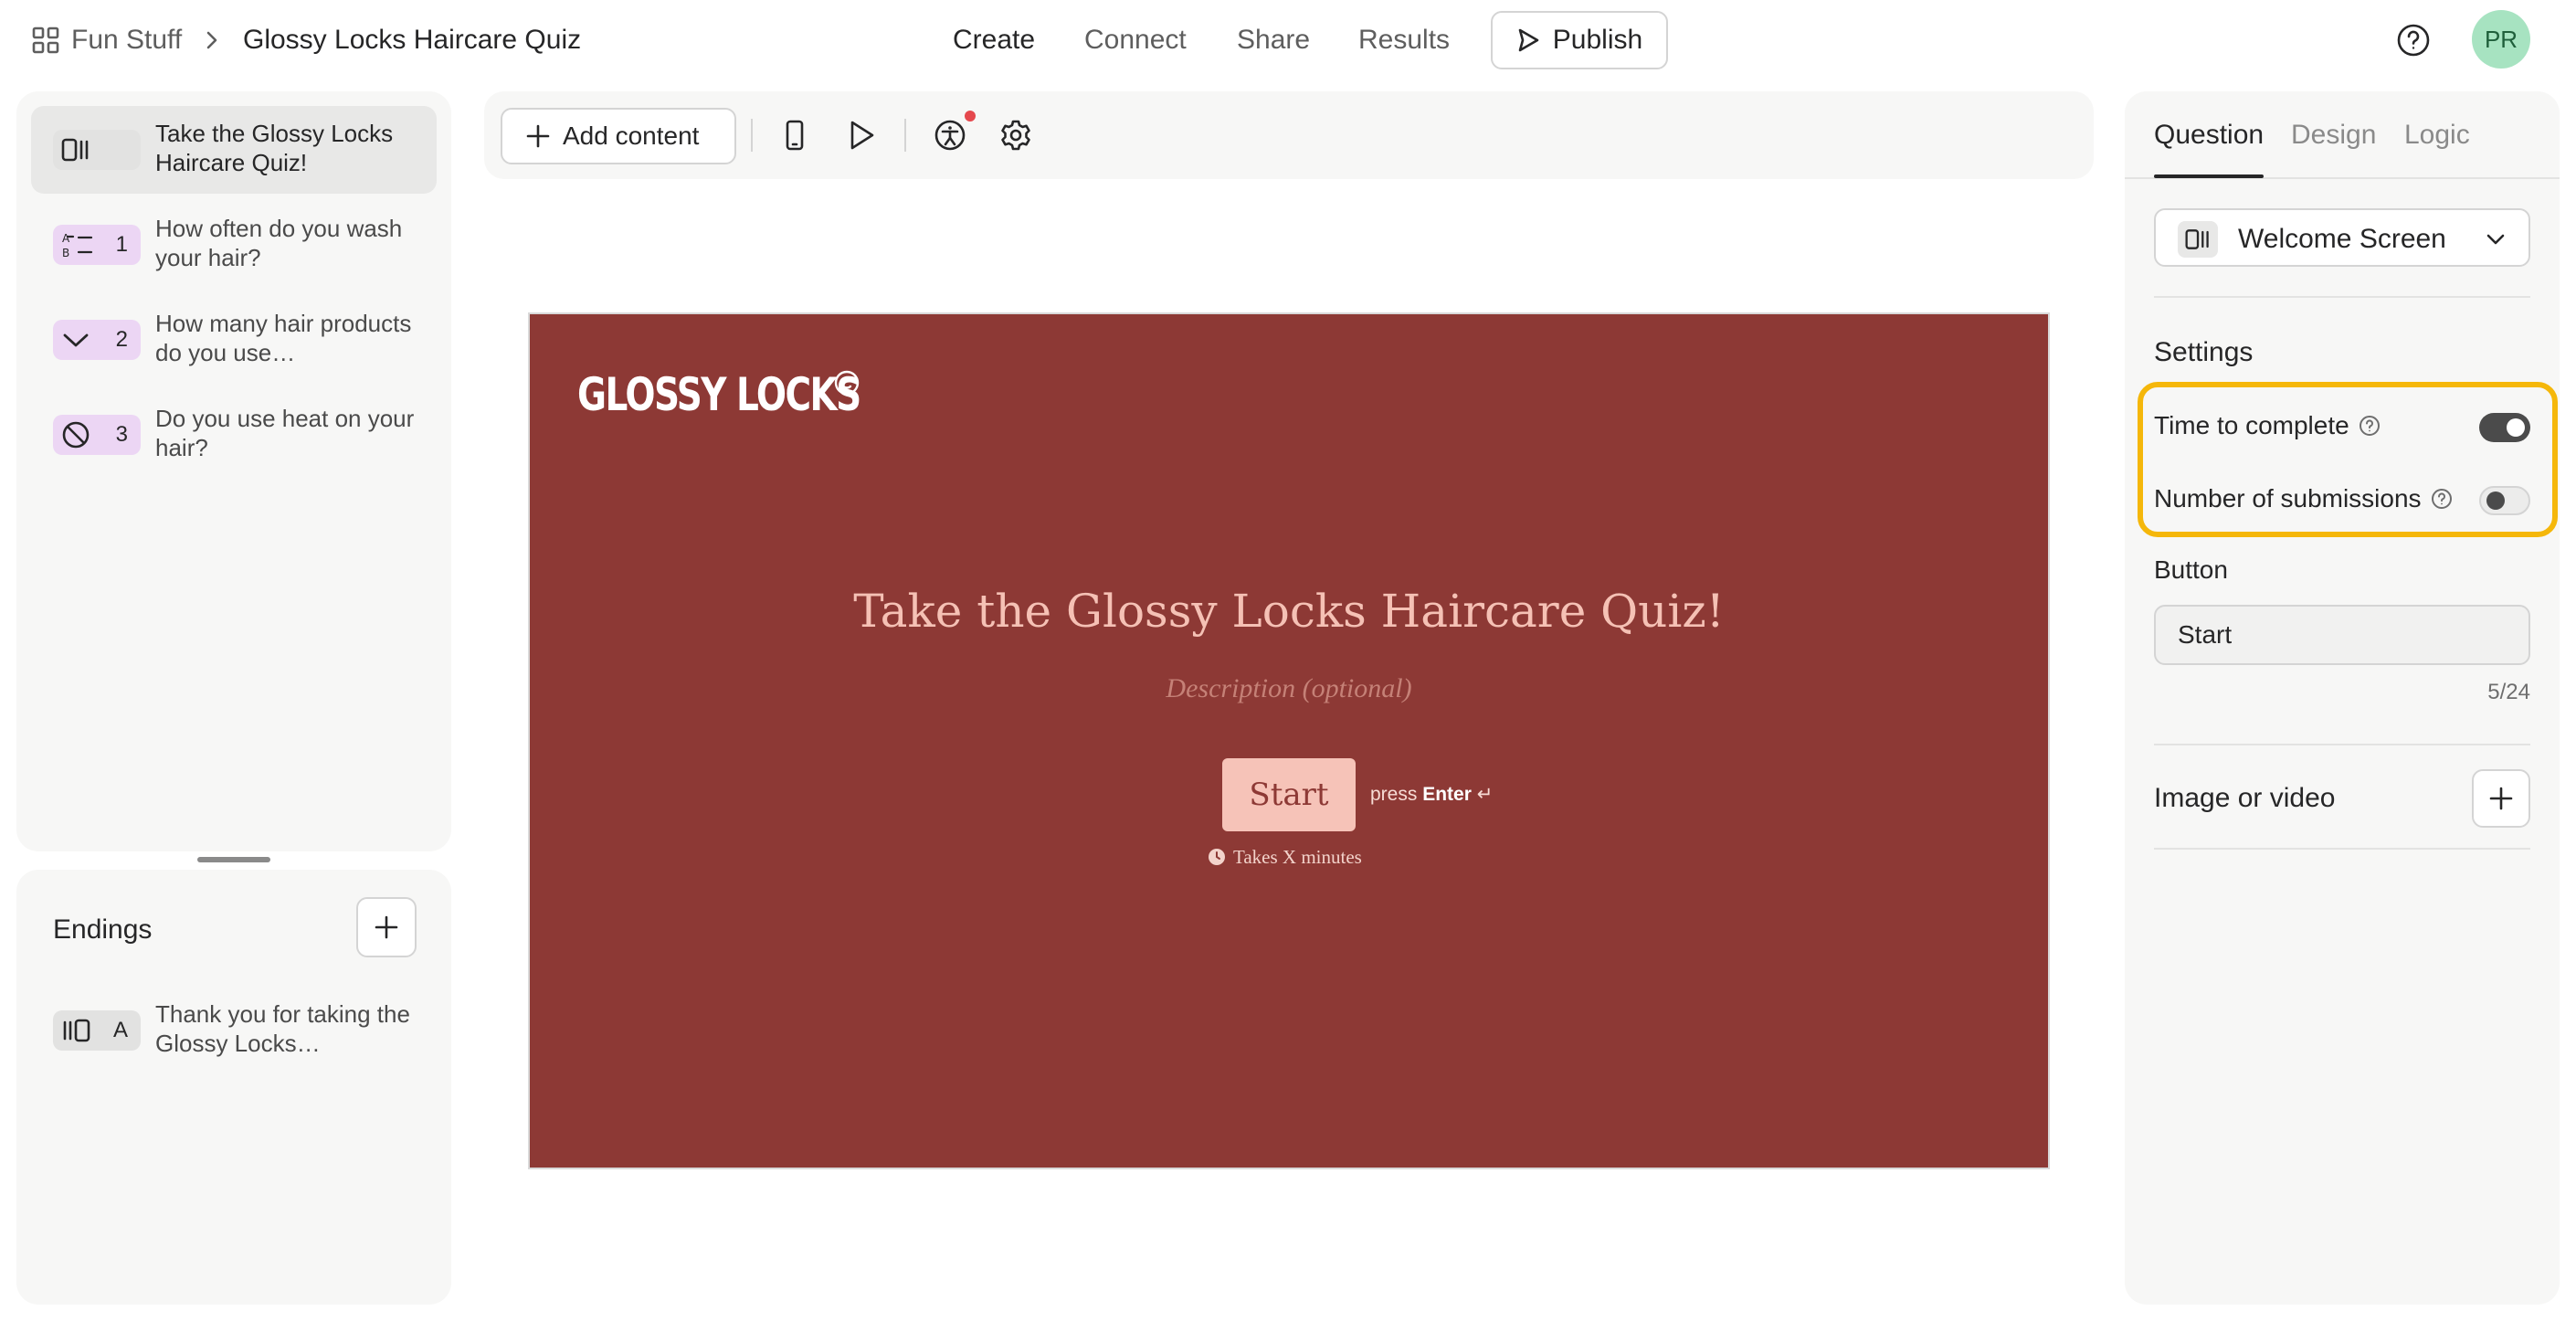  What do you see at coordinates (97, 435) in the screenshot?
I see `yes-no-icon: 3` at bounding box center [97, 435].